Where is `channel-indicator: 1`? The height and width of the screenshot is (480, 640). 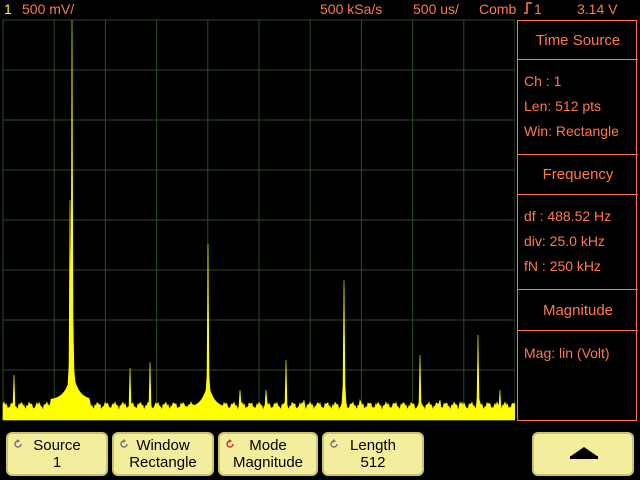
channel-indicator: 1 is located at coordinates (8, 9).